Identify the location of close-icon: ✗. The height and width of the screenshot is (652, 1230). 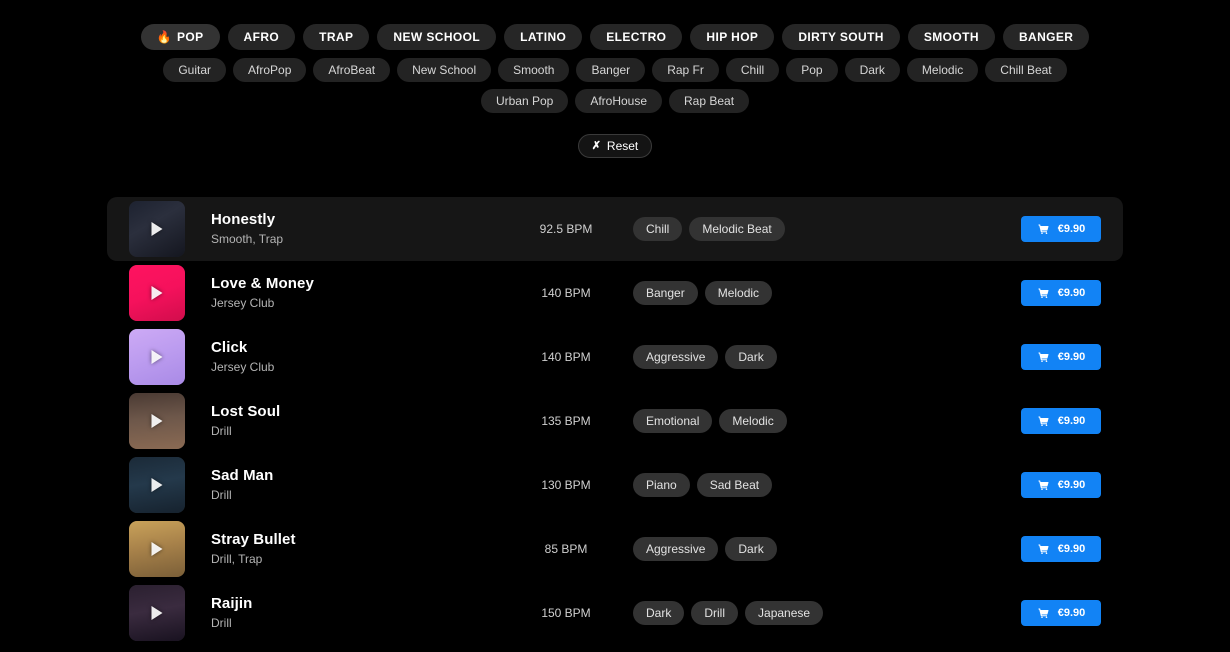
(596, 145).